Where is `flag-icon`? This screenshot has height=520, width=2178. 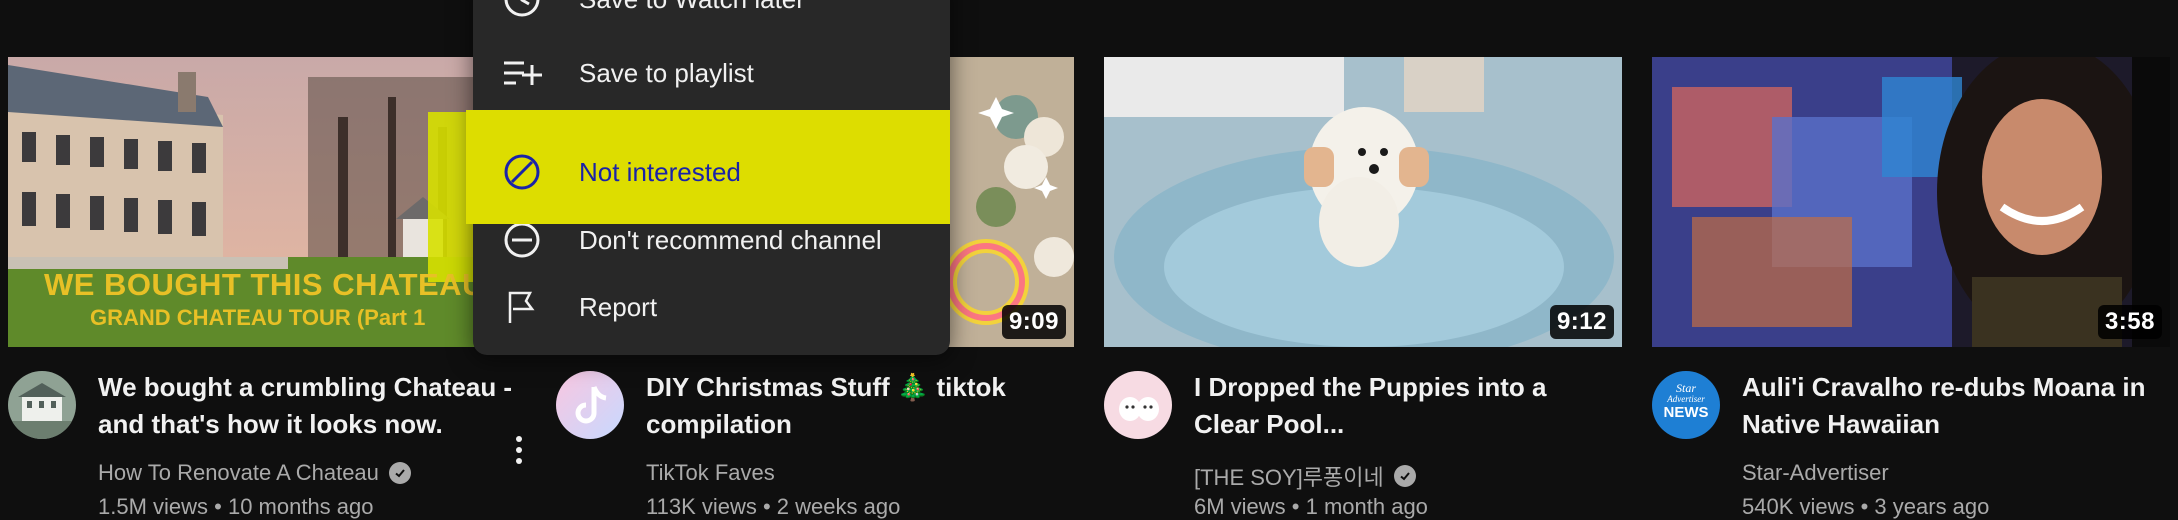 flag-icon is located at coordinates (522, 307).